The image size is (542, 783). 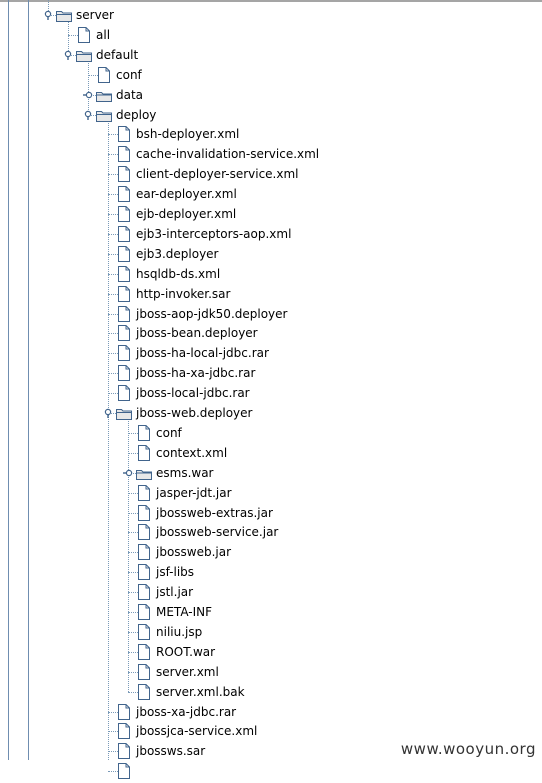 I want to click on tree-node: all, so click(x=93, y=35).